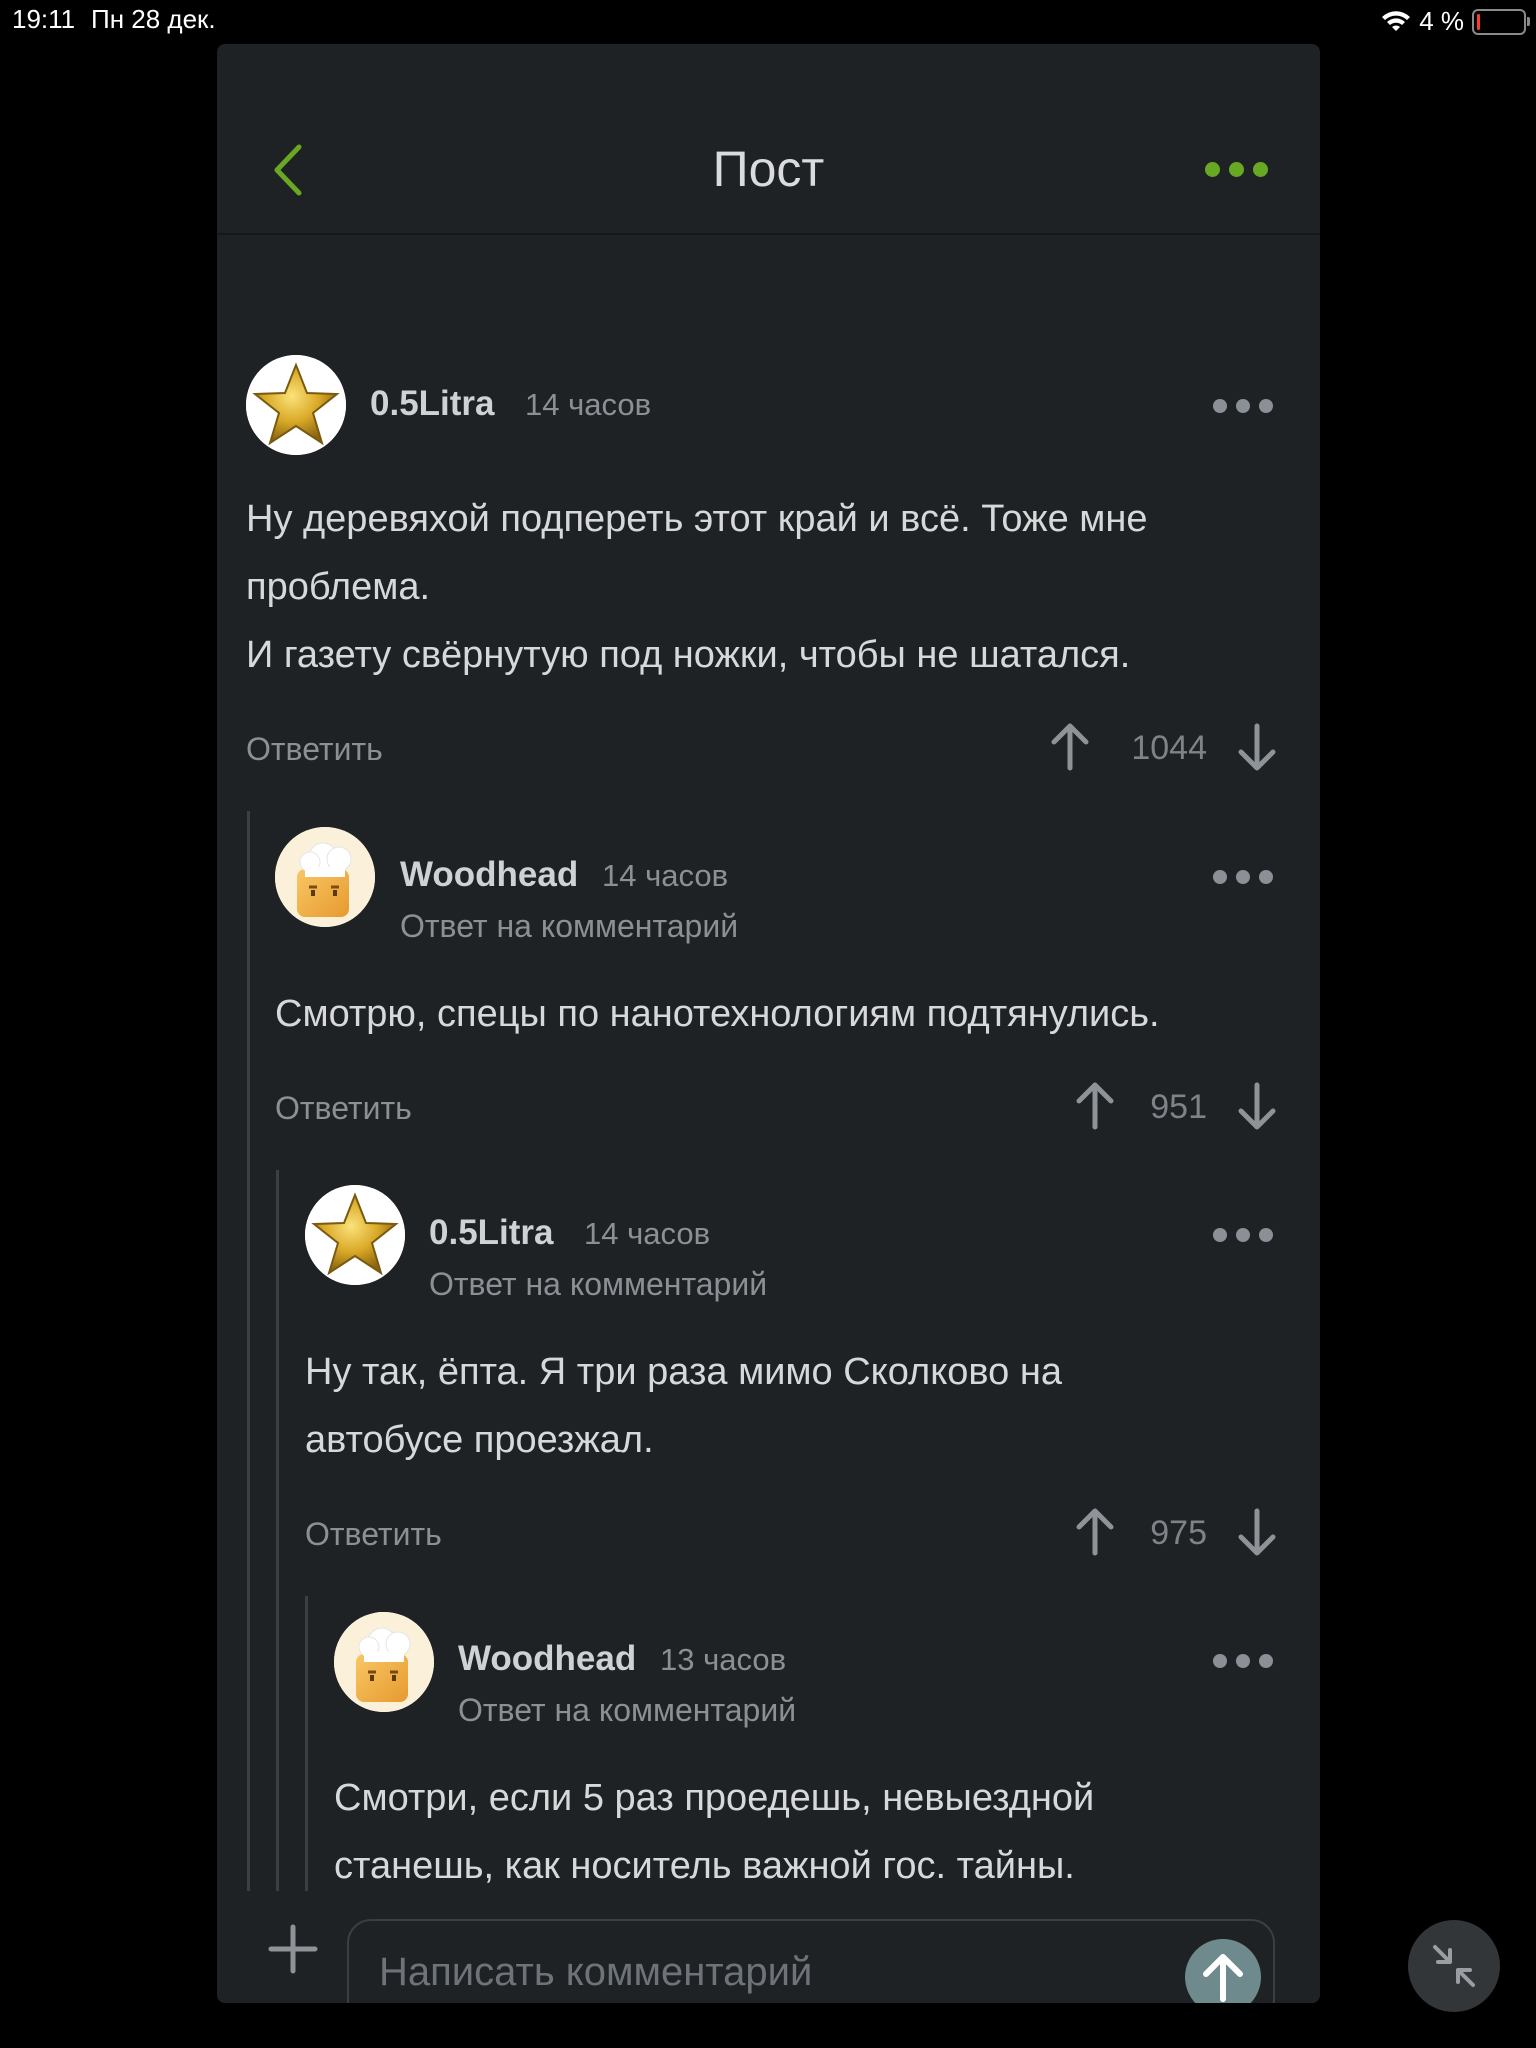 The width and height of the screenshot is (1536, 2048). I want to click on upvote-button, so click(1070, 748).